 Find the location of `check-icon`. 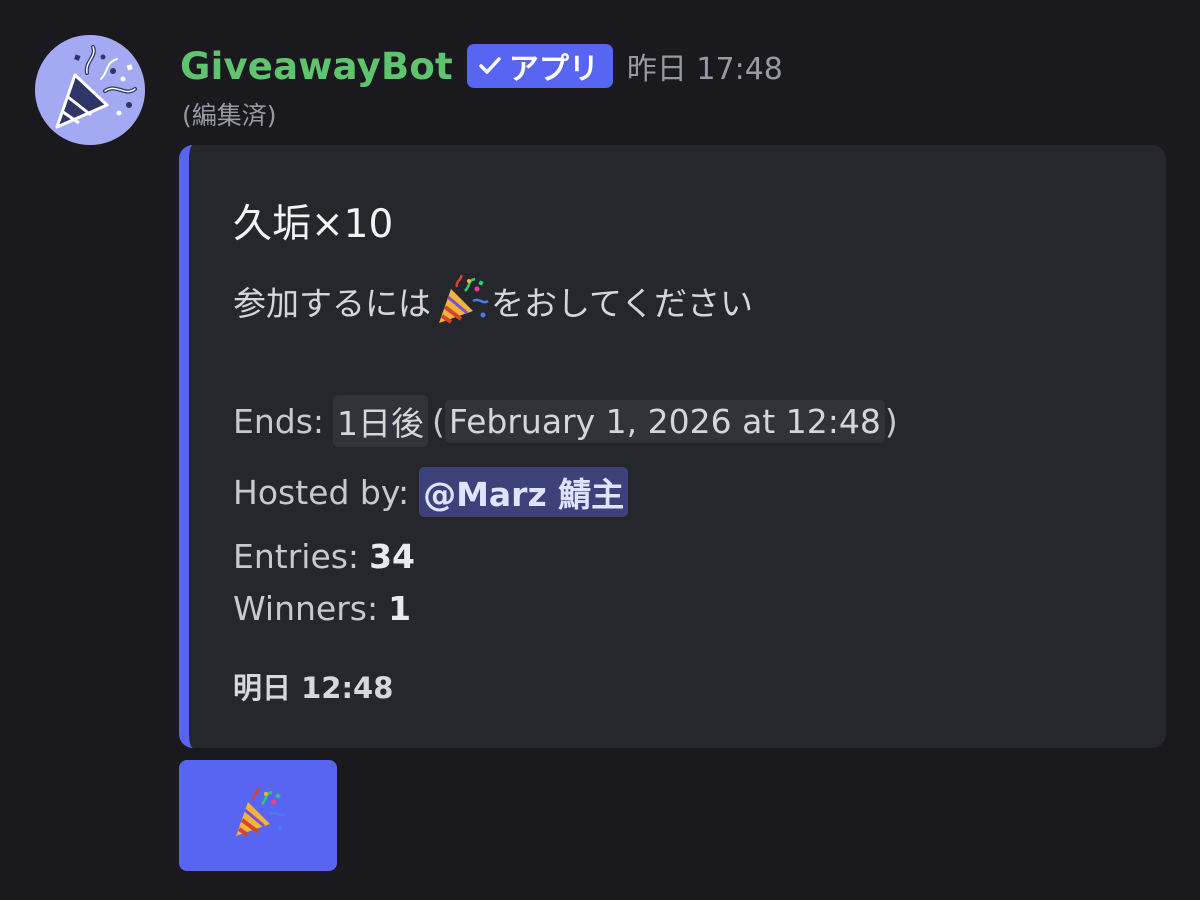

check-icon is located at coordinates (490, 66).